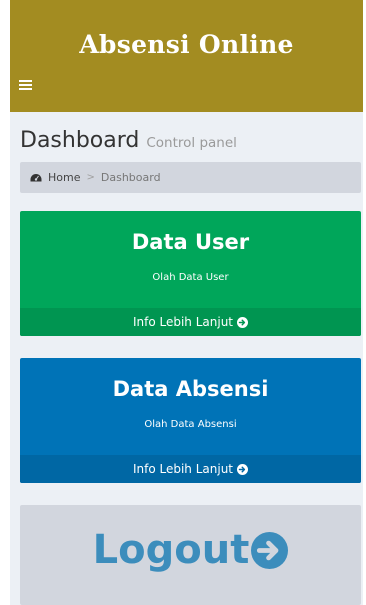 The height and width of the screenshot is (605, 366). I want to click on breadcrumb-home-label: Home, so click(64, 177).